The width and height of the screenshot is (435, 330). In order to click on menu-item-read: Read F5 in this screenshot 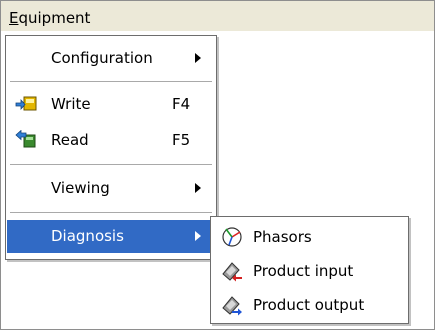, I will do `click(111, 140)`.